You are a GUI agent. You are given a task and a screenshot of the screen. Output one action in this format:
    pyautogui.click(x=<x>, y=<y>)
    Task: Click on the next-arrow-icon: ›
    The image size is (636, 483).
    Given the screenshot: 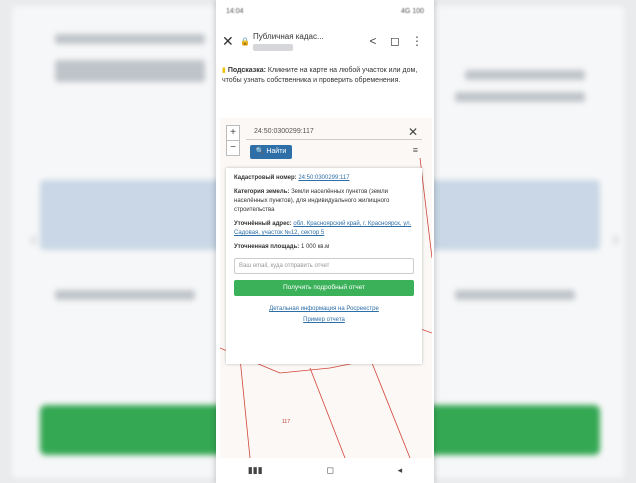 What is the action you would take?
    pyautogui.click(x=616, y=238)
    